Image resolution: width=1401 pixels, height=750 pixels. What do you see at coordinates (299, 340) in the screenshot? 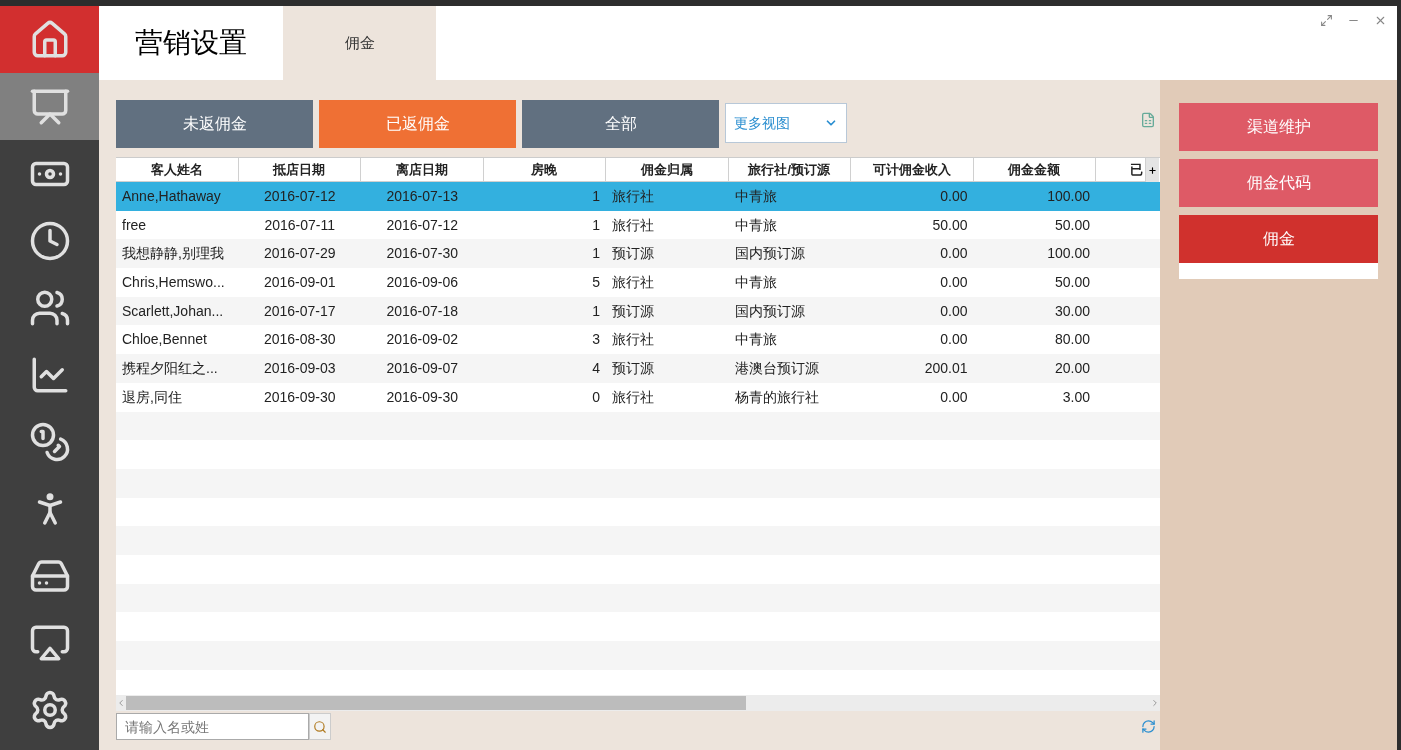
I see `table-cell-text: 2016-08-30` at bounding box center [299, 340].